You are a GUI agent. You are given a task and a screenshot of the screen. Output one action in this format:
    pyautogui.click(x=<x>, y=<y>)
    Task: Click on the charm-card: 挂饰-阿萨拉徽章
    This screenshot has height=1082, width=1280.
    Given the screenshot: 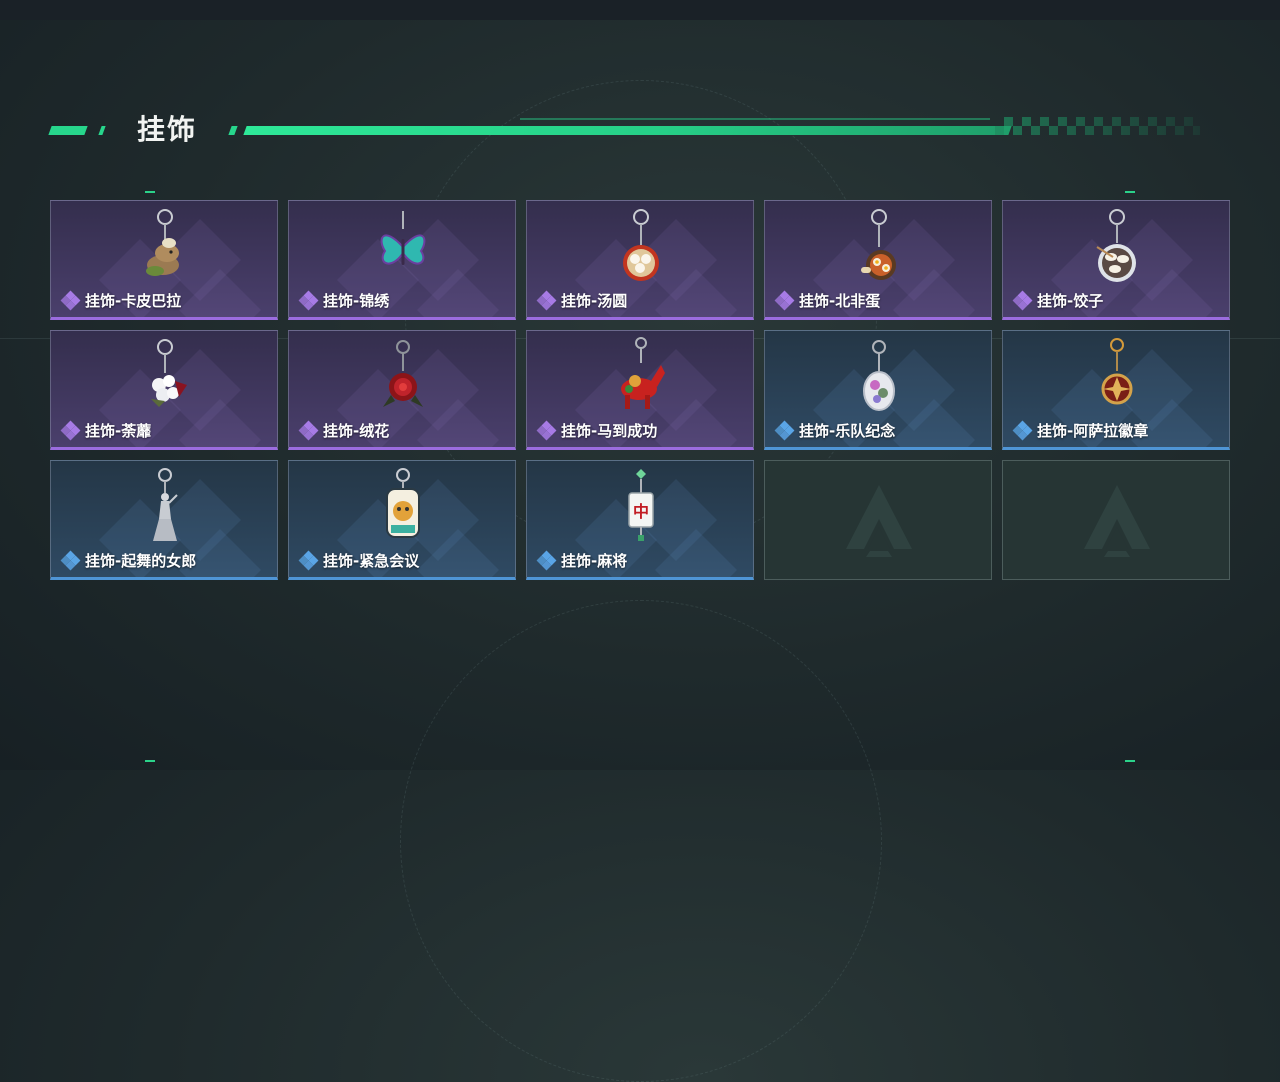 What is the action you would take?
    pyautogui.click(x=1116, y=390)
    